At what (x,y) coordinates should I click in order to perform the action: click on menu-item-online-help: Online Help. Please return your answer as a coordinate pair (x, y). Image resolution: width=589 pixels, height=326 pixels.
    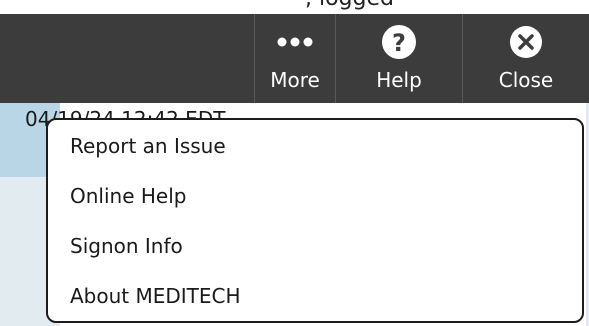
    Looking at the image, I should click on (315, 196).